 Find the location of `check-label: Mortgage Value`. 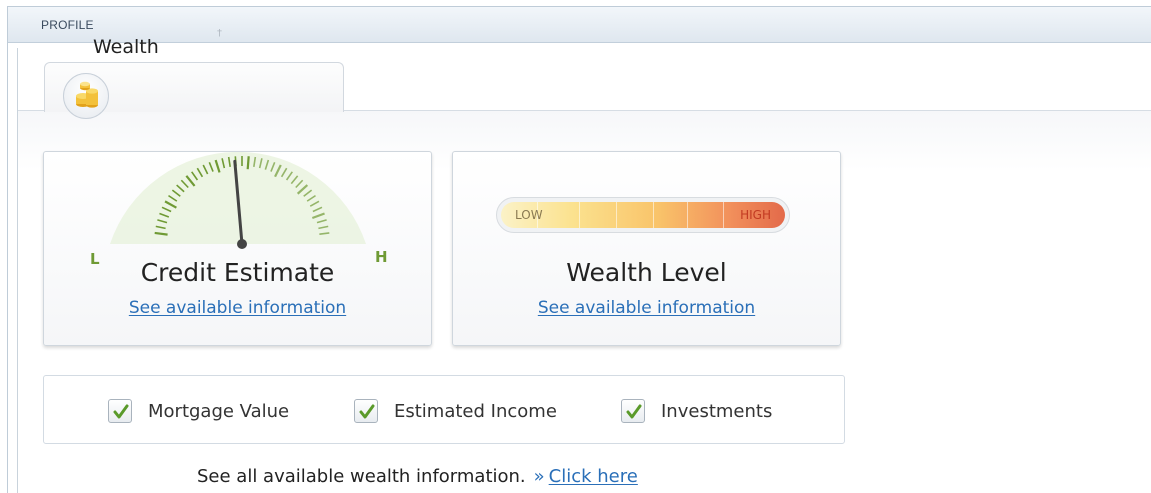

check-label: Mortgage Value is located at coordinates (219, 411).